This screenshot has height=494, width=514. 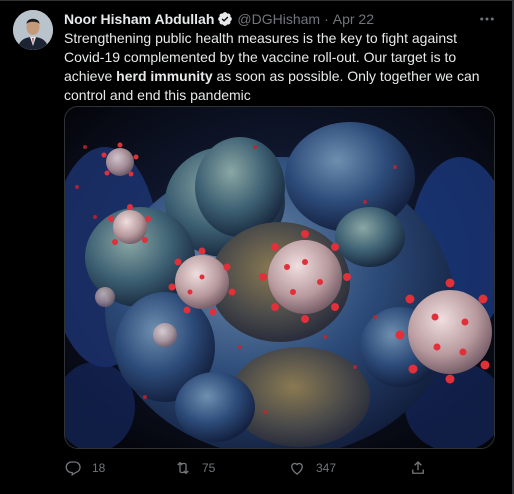 What do you see at coordinates (312, 468) in the screenshot?
I see `like-button: 347` at bounding box center [312, 468].